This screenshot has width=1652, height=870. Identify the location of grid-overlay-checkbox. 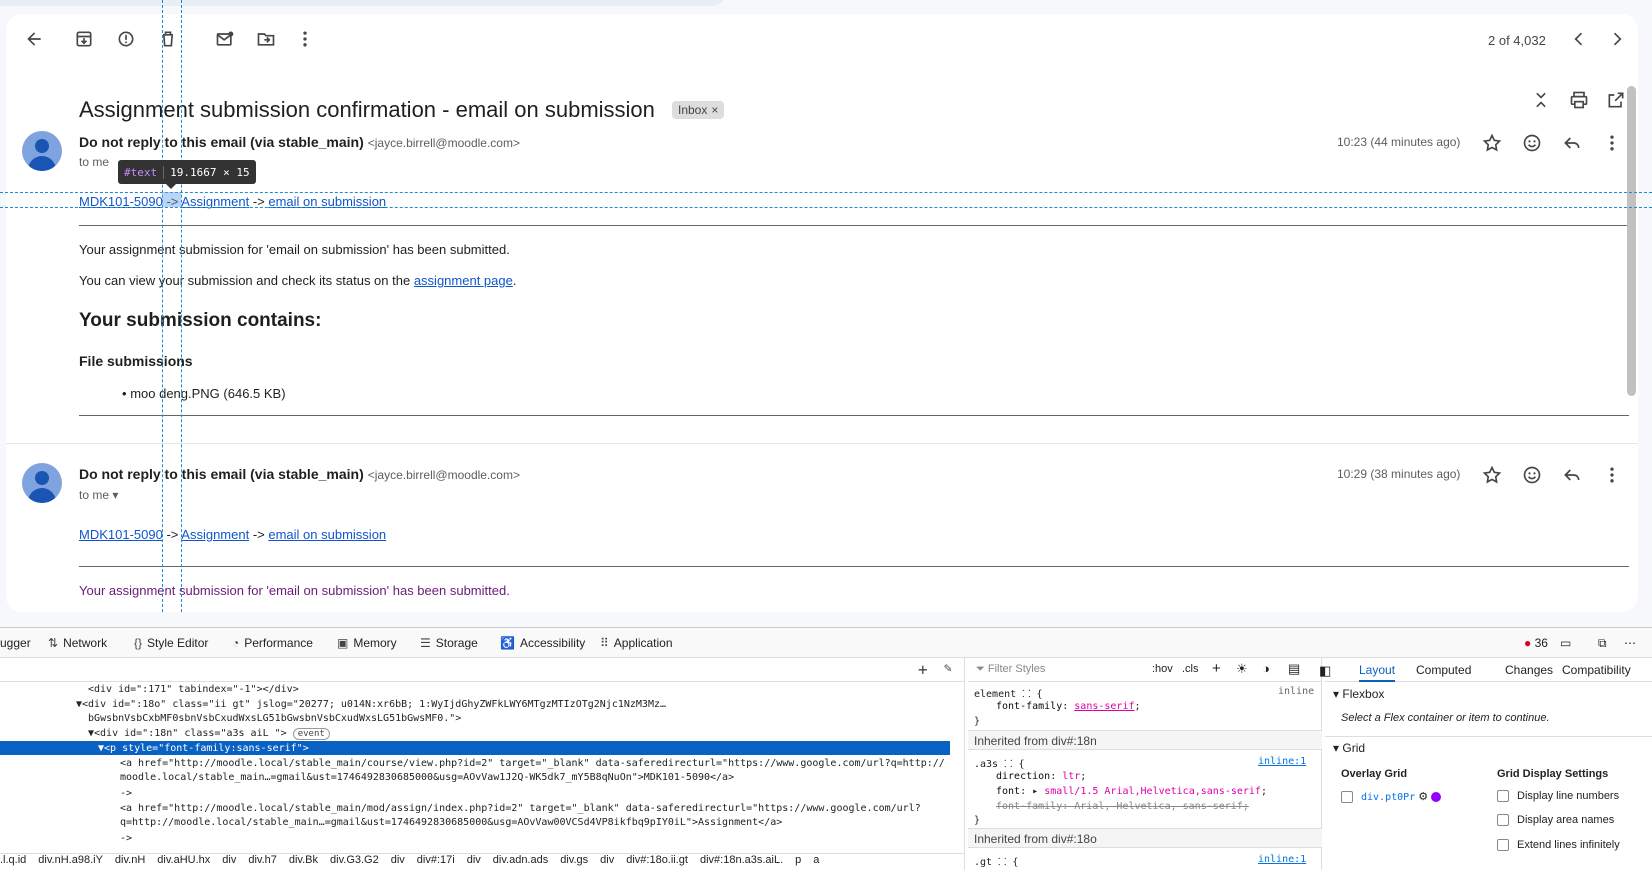
(1347, 797).